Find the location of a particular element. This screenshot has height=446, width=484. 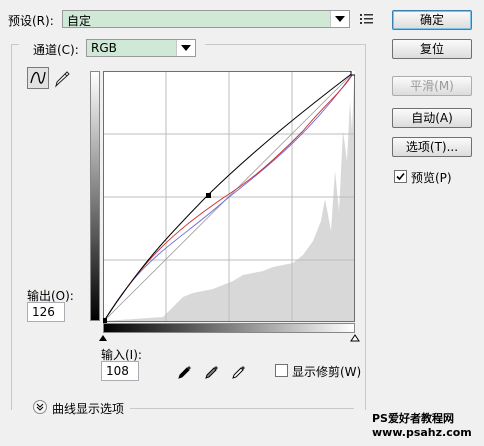

black-point-slider is located at coordinates (103, 338).